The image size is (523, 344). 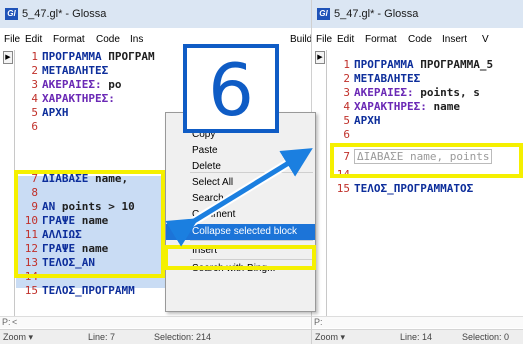 I want to click on code-text: ΧΑΡΑΚΤΗΡΕΣ: name, so click(x=407, y=107).